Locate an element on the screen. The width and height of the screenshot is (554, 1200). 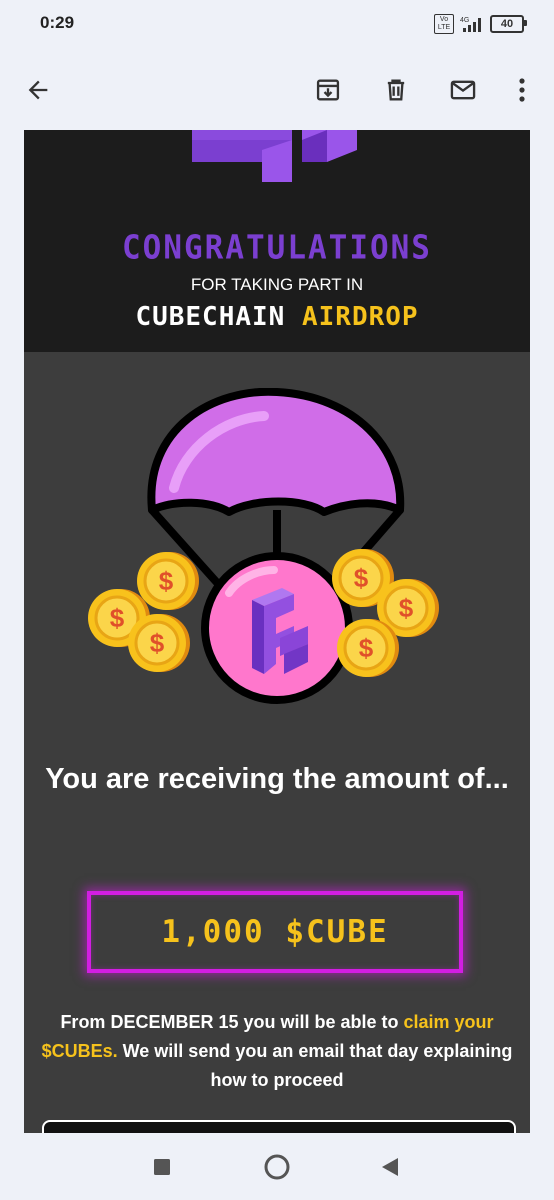
arrow-back-icon is located at coordinates (38, 90).